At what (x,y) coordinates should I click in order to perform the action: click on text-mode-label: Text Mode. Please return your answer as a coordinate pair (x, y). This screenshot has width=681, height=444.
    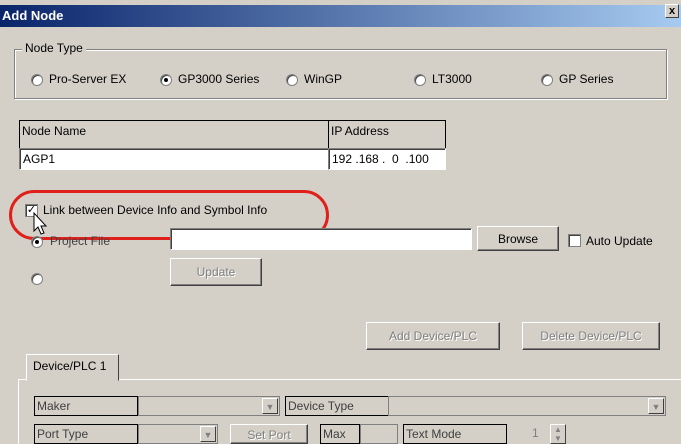
    Looking at the image, I should click on (455, 434).